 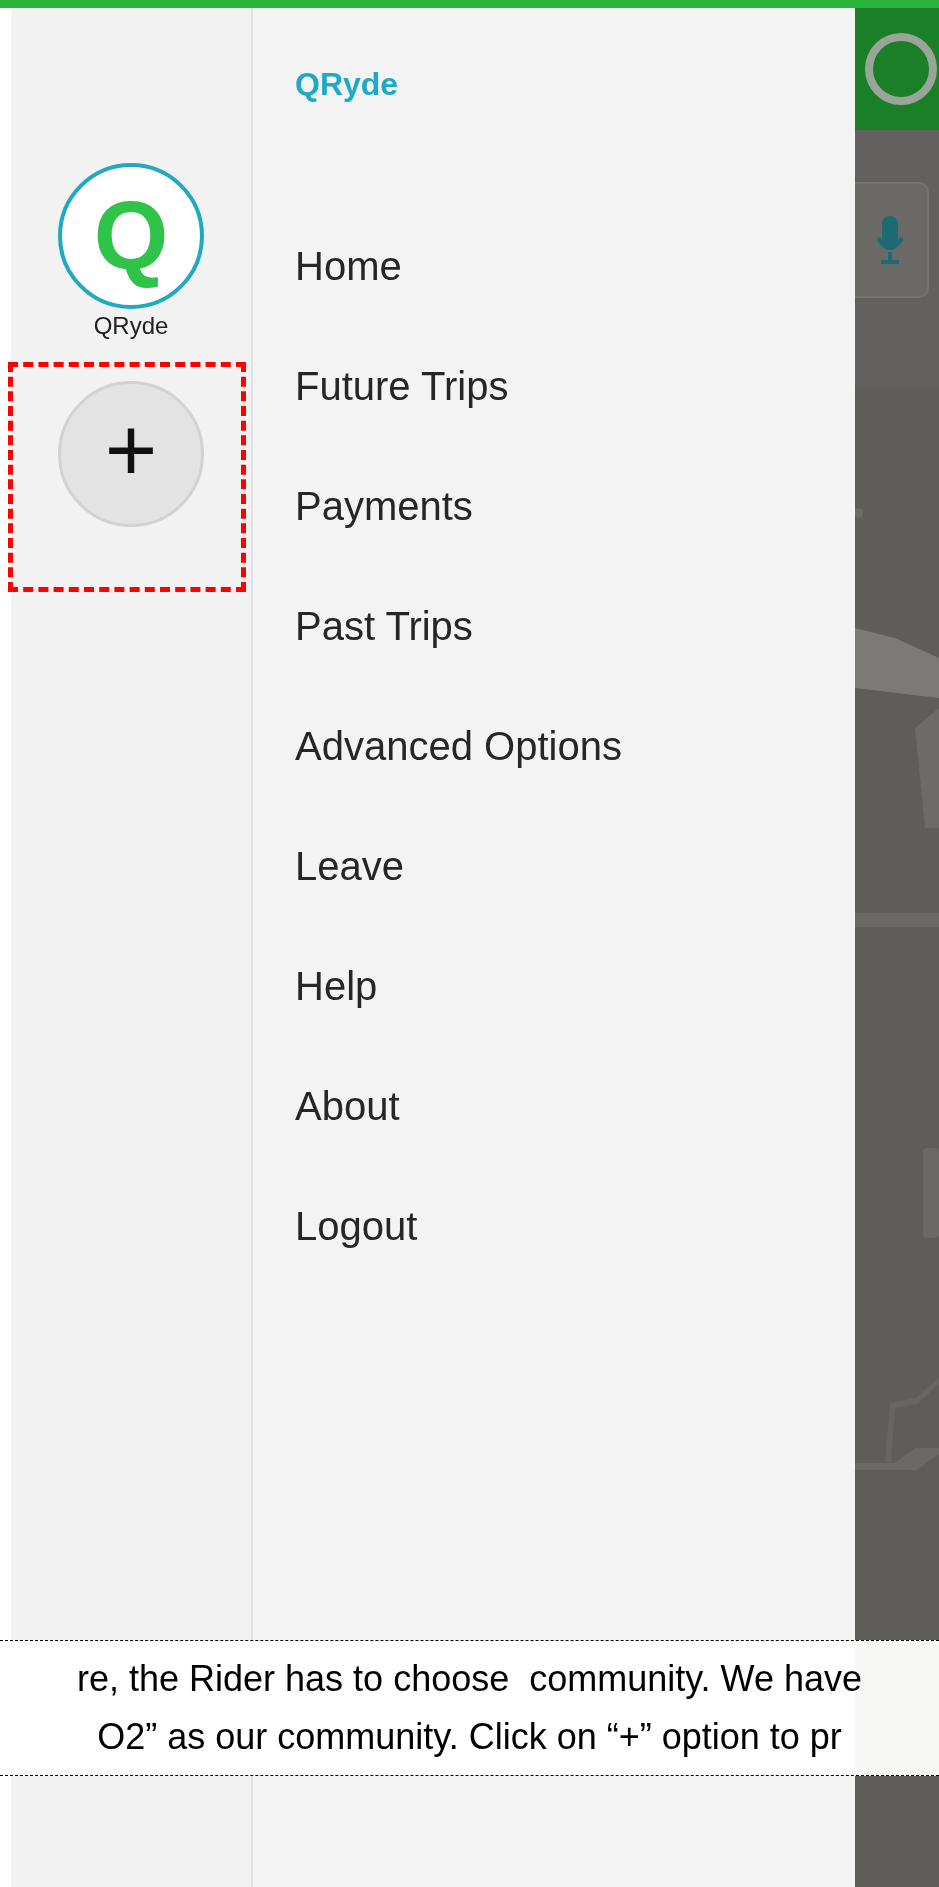 I want to click on search-bar, so click(x=892, y=240).